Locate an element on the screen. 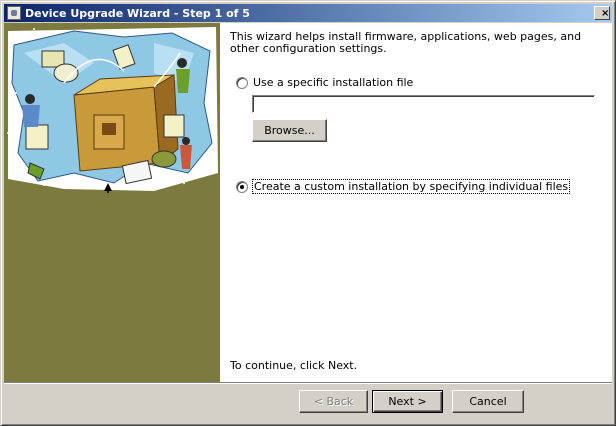 The width and height of the screenshot is (616, 426). back-button: < Back is located at coordinates (333, 401).